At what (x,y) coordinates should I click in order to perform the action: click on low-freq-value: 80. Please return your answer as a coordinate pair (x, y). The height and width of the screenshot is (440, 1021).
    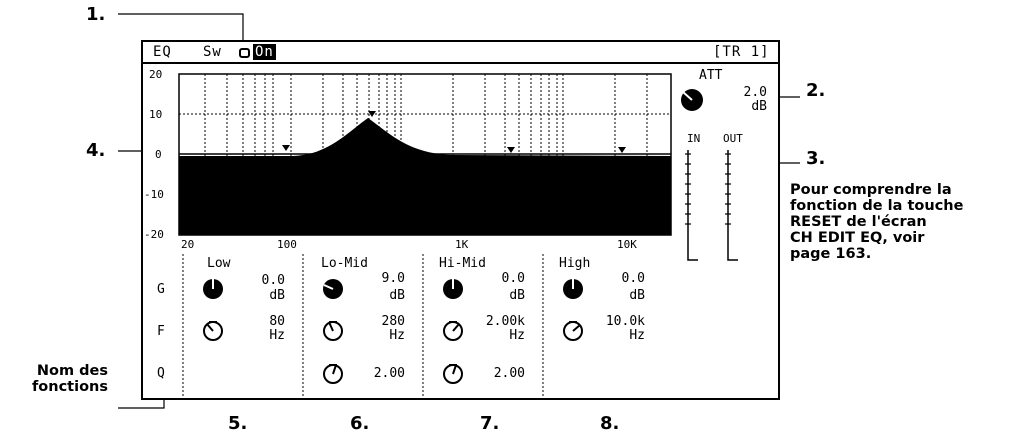
    Looking at the image, I should click on (259, 322).